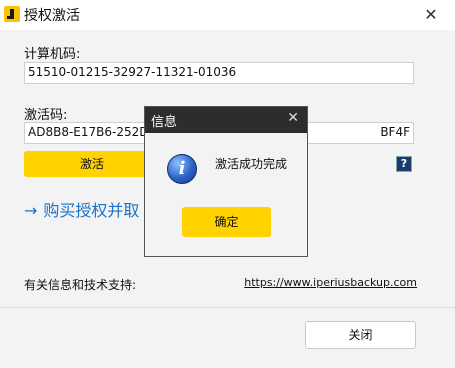 The height and width of the screenshot is (368, 455). I want to click on close-button: 关闭, so click(360, 335).